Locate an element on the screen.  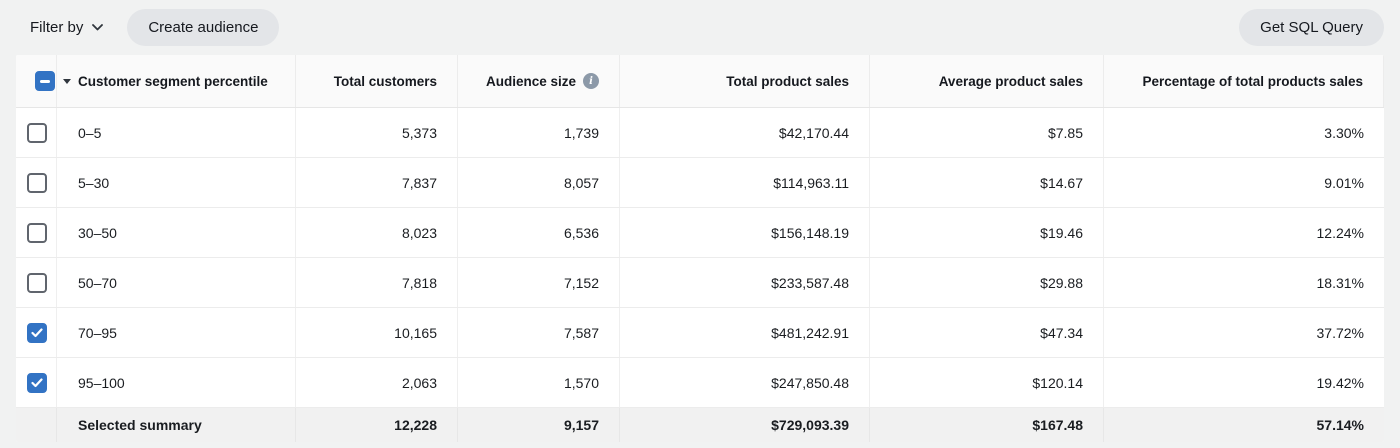
filter-by-dropdown: Filter by is located at coordinates (67, 27).